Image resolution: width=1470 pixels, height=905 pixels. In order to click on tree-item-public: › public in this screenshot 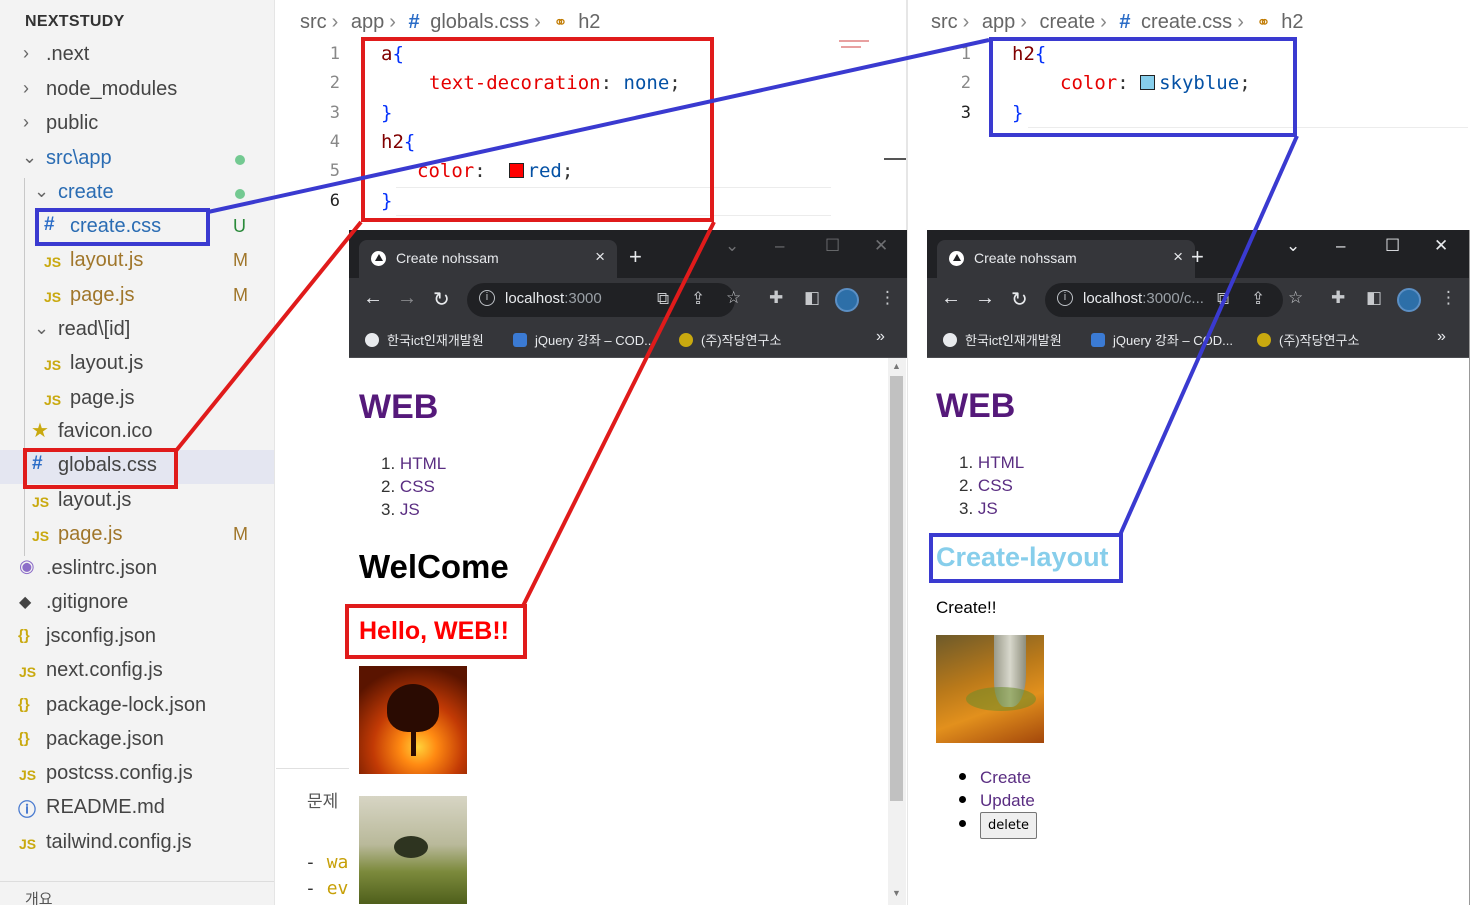, I will do `click(137, 125)`.